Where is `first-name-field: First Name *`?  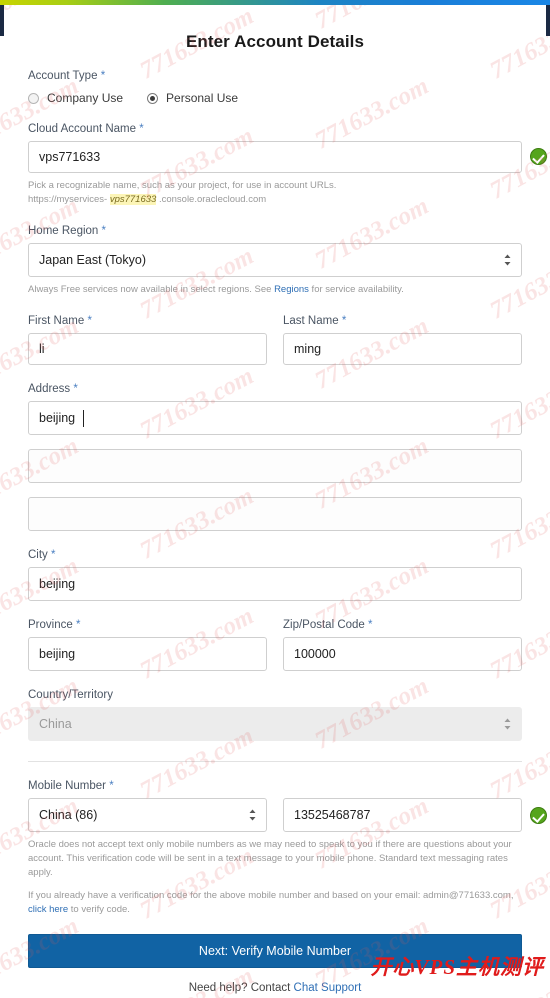
first-name-field: First Name * is located at coordinates (147, 340).